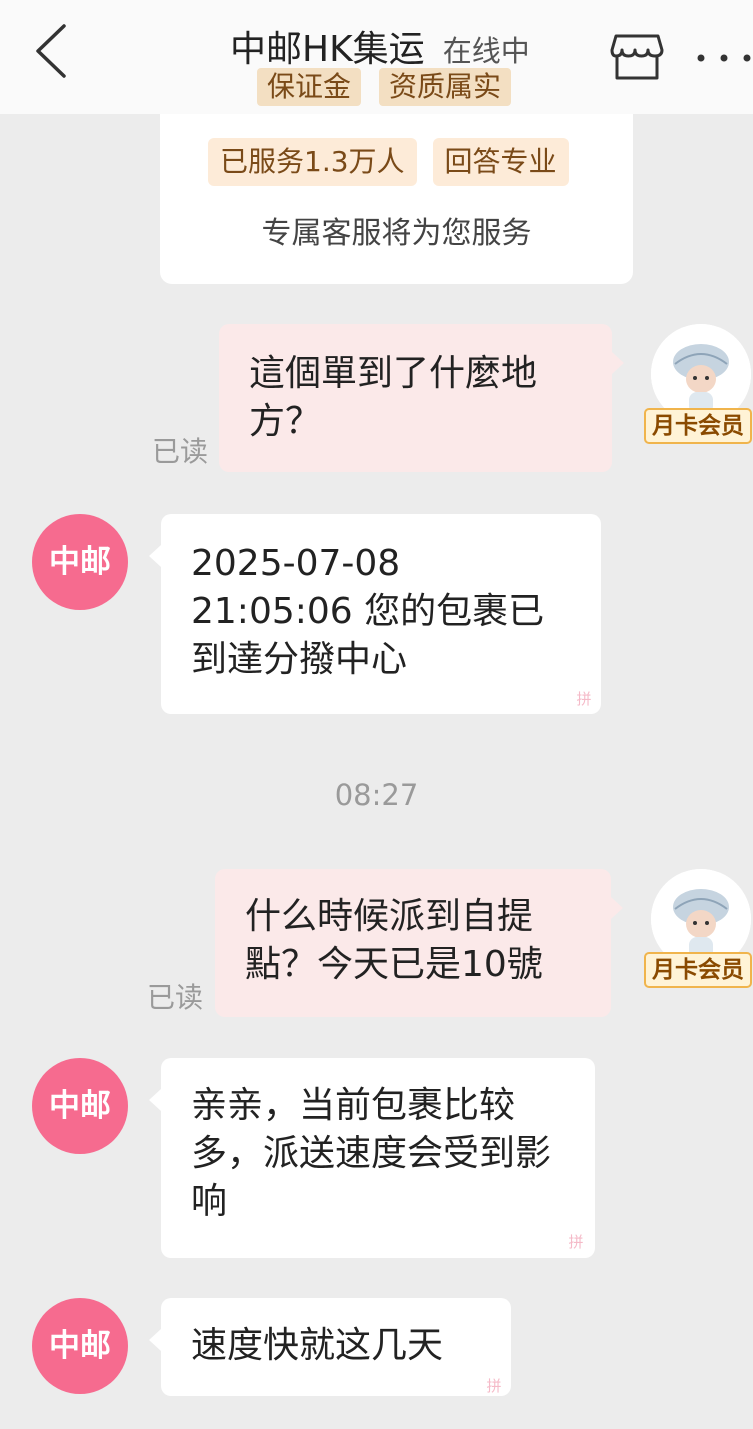 This screenshot has width=753, height=1429. Describe the element at coordinates (394, 940) in the screenshot. I see `message-text: 什么時候派到自提點？今天已是10號` at that location.